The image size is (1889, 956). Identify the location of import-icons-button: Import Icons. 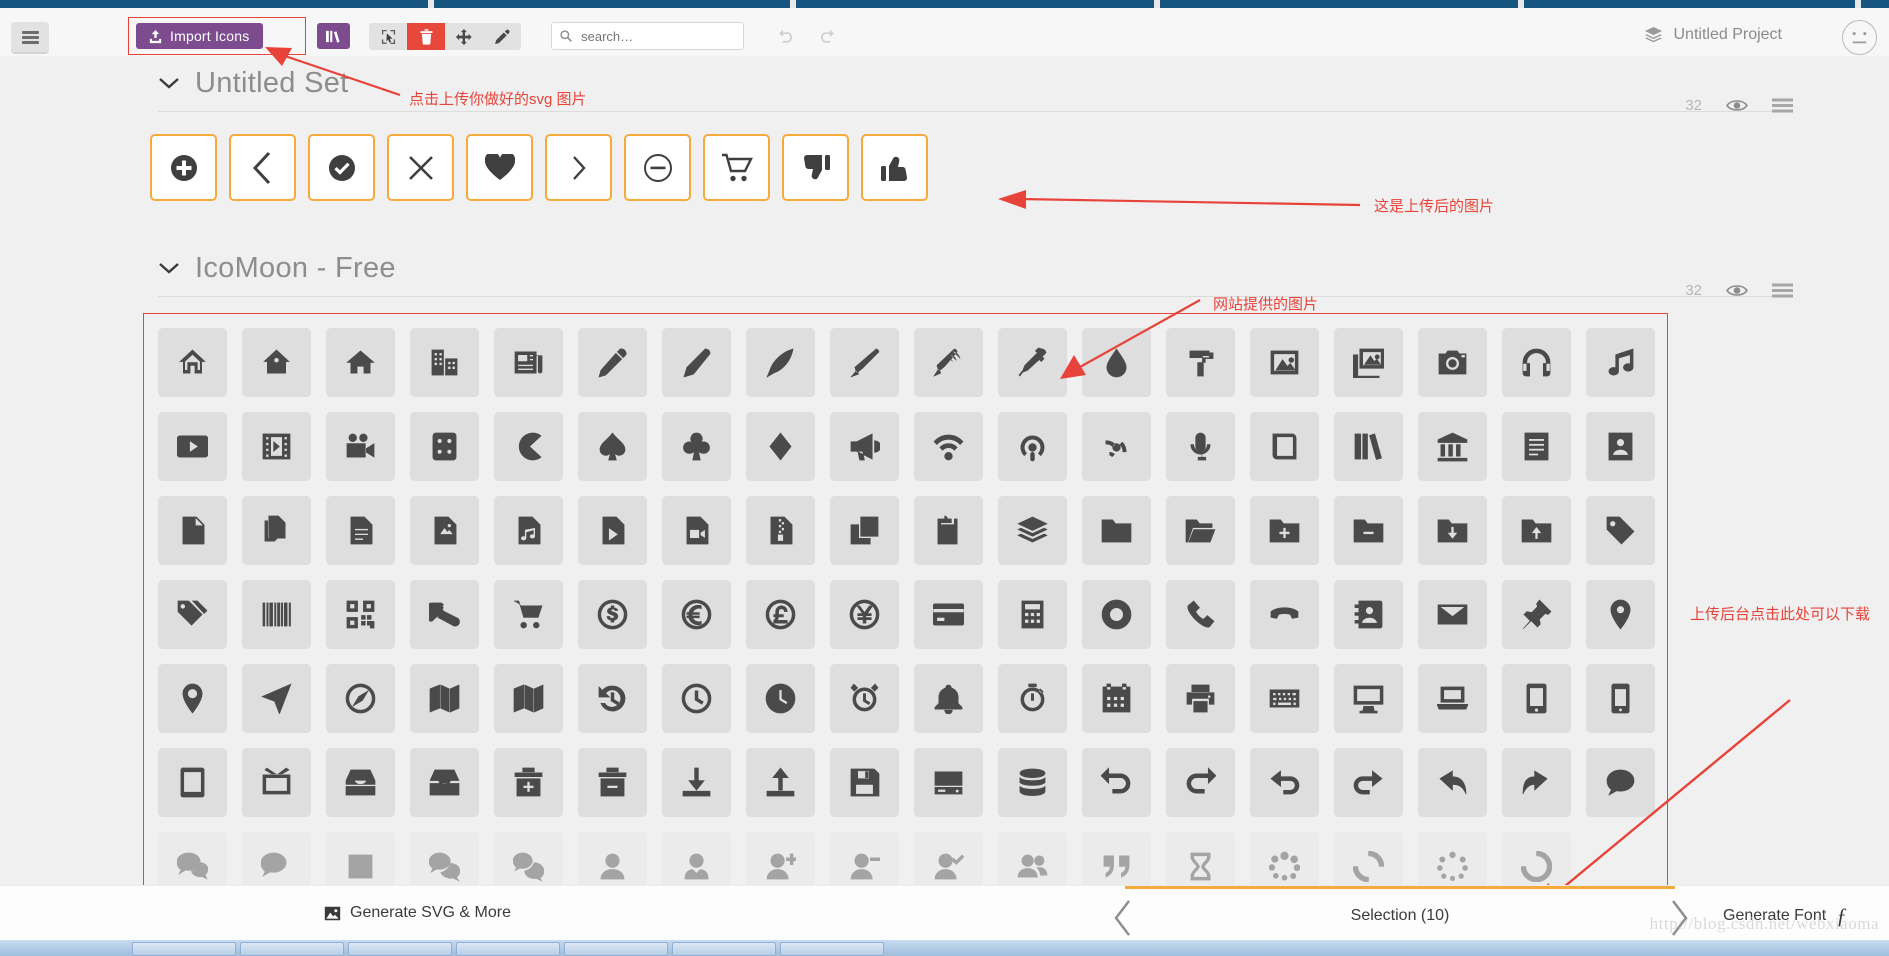
(200, 36).